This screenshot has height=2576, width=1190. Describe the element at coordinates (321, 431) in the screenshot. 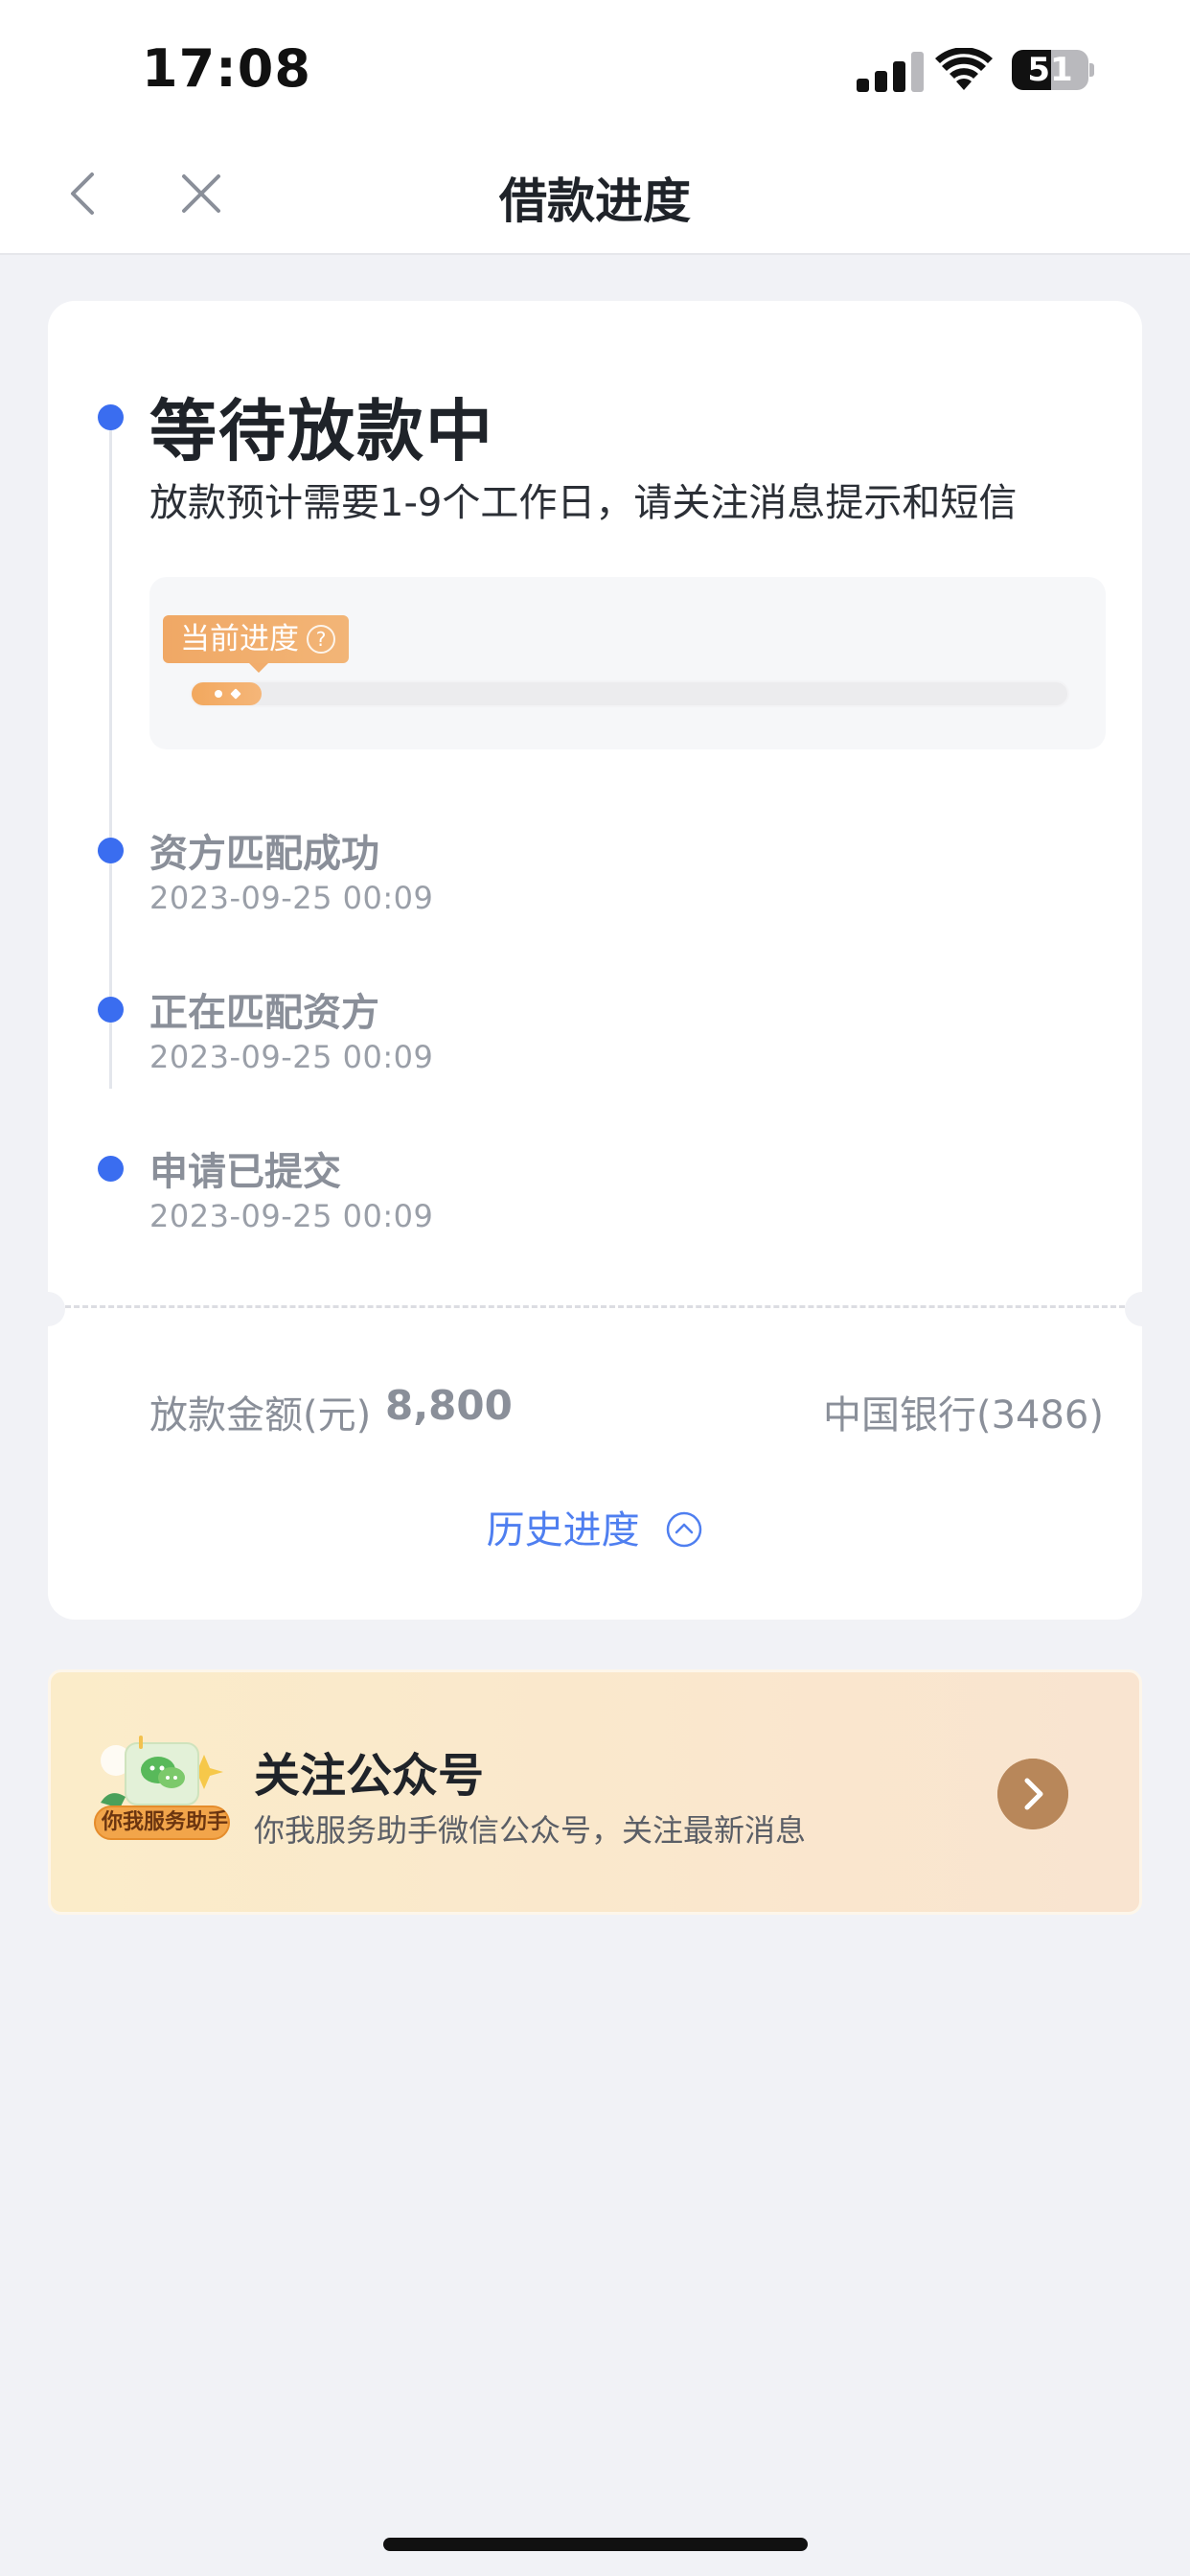

I see `current-step-title: 等待放款中` at that location.